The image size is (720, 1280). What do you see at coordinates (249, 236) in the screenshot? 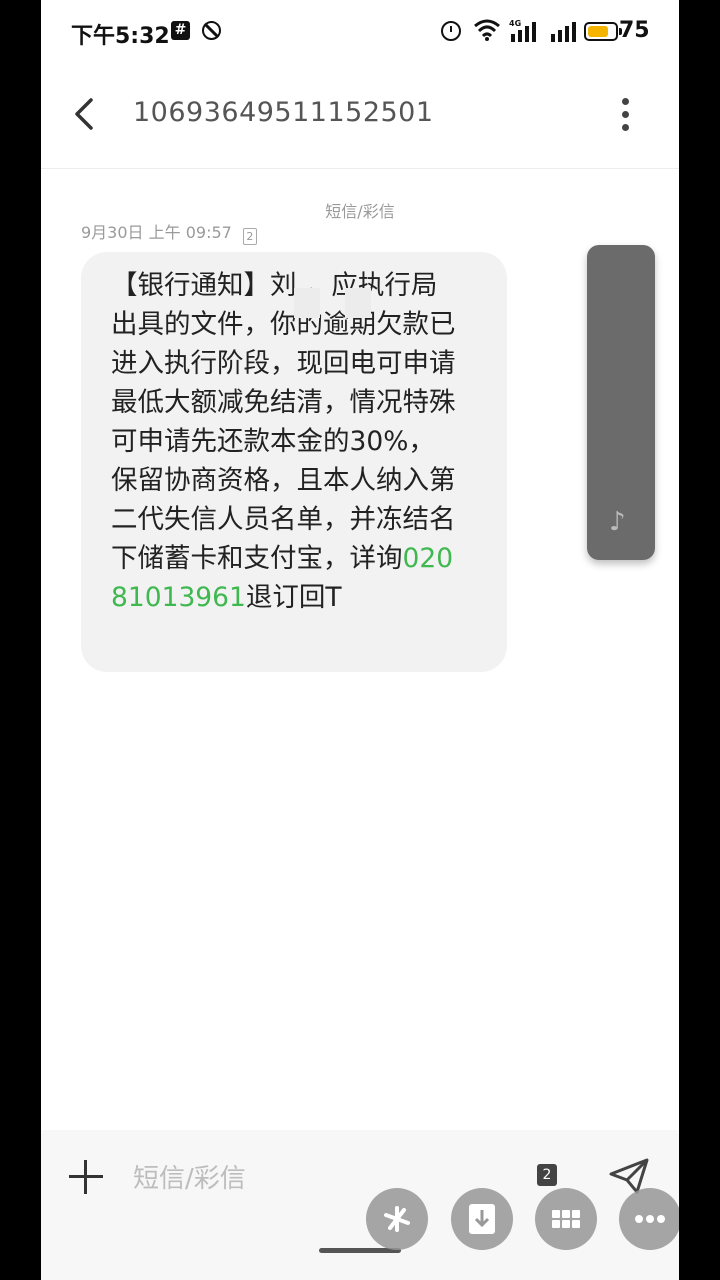
I see `sim-badge: 2` at bounding box center [249, 236].